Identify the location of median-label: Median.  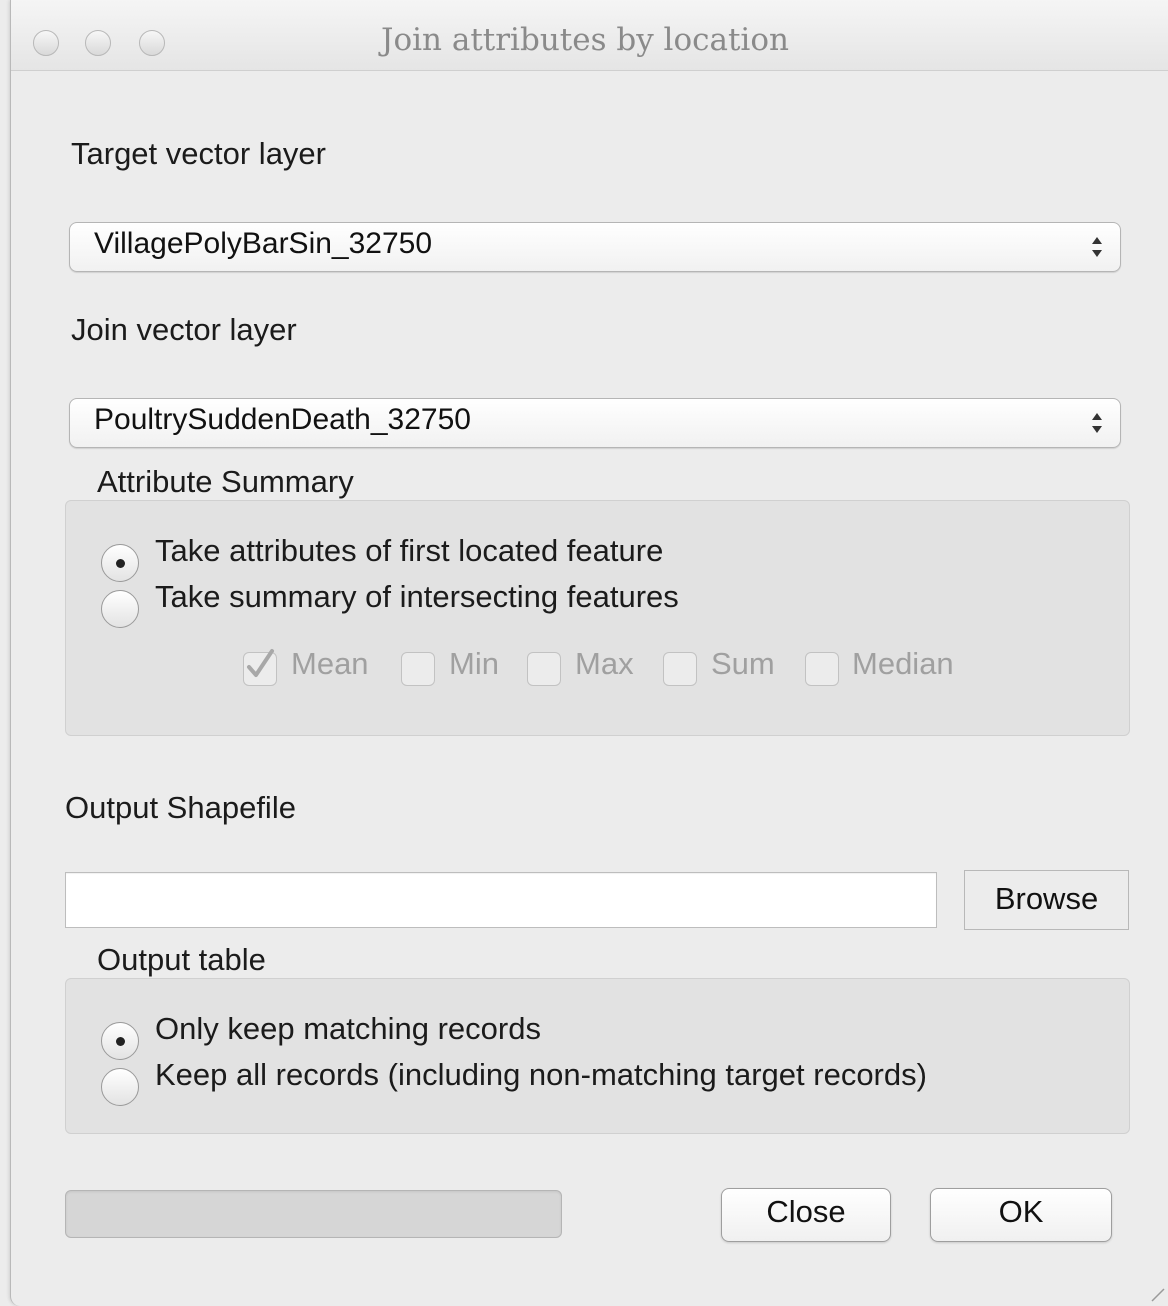
(903, 663).